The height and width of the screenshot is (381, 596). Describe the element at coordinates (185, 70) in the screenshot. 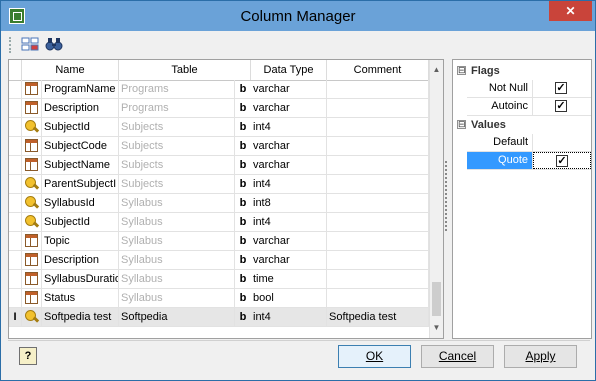

I see `header-table: Table` at that location.